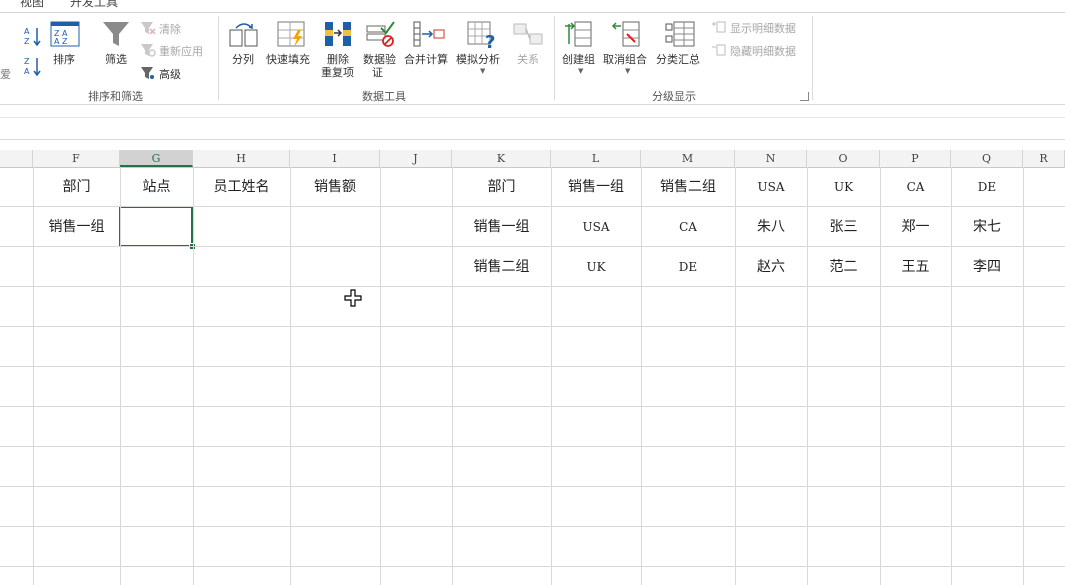  What do you see at coordinates (719, 27) in the screenshot?
I see `show-detail-icon` at bounding box center [719, 27].